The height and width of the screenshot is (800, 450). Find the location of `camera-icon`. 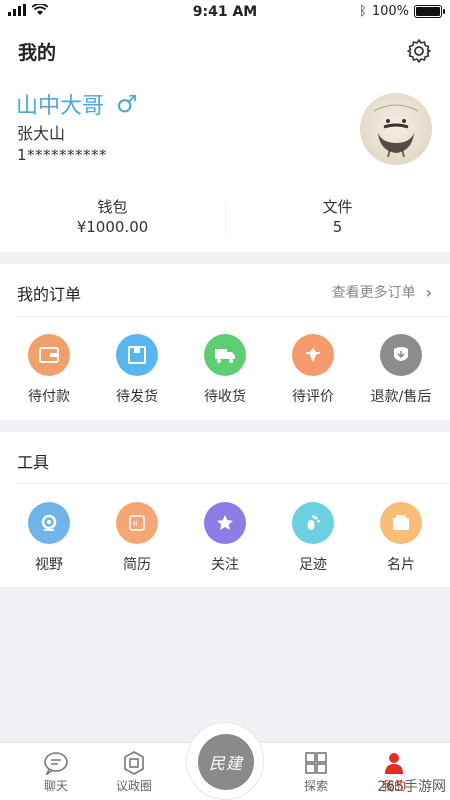

camera-icon is located at coordinates (49, 523).